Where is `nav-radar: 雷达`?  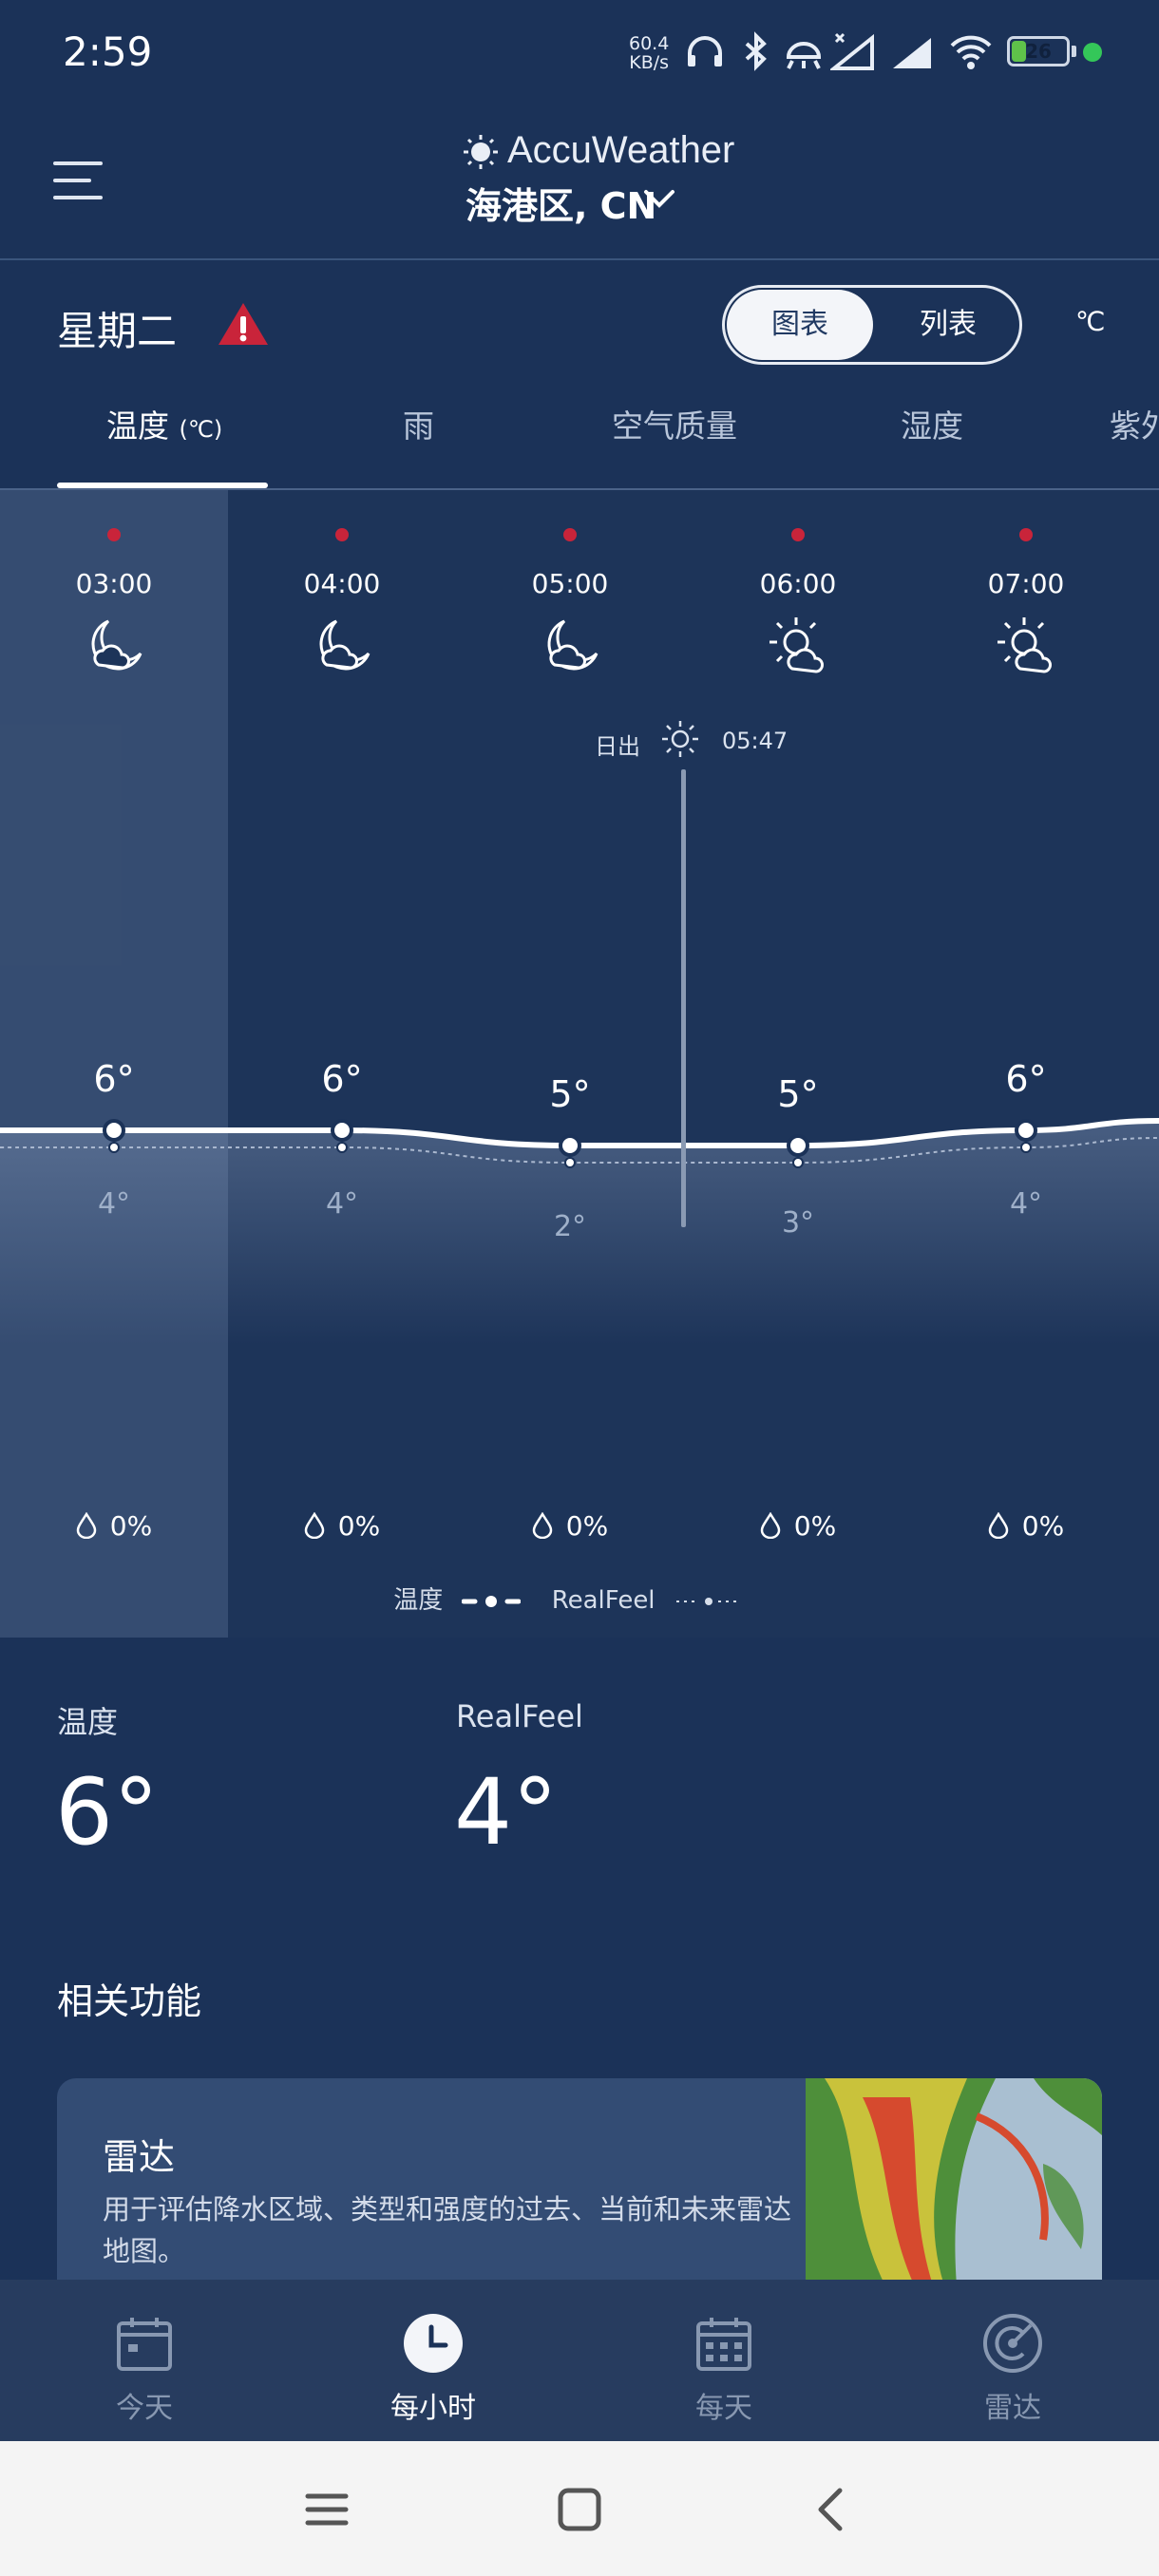
nav-radar: 雷达 is located at coordinates (1013, 2369).